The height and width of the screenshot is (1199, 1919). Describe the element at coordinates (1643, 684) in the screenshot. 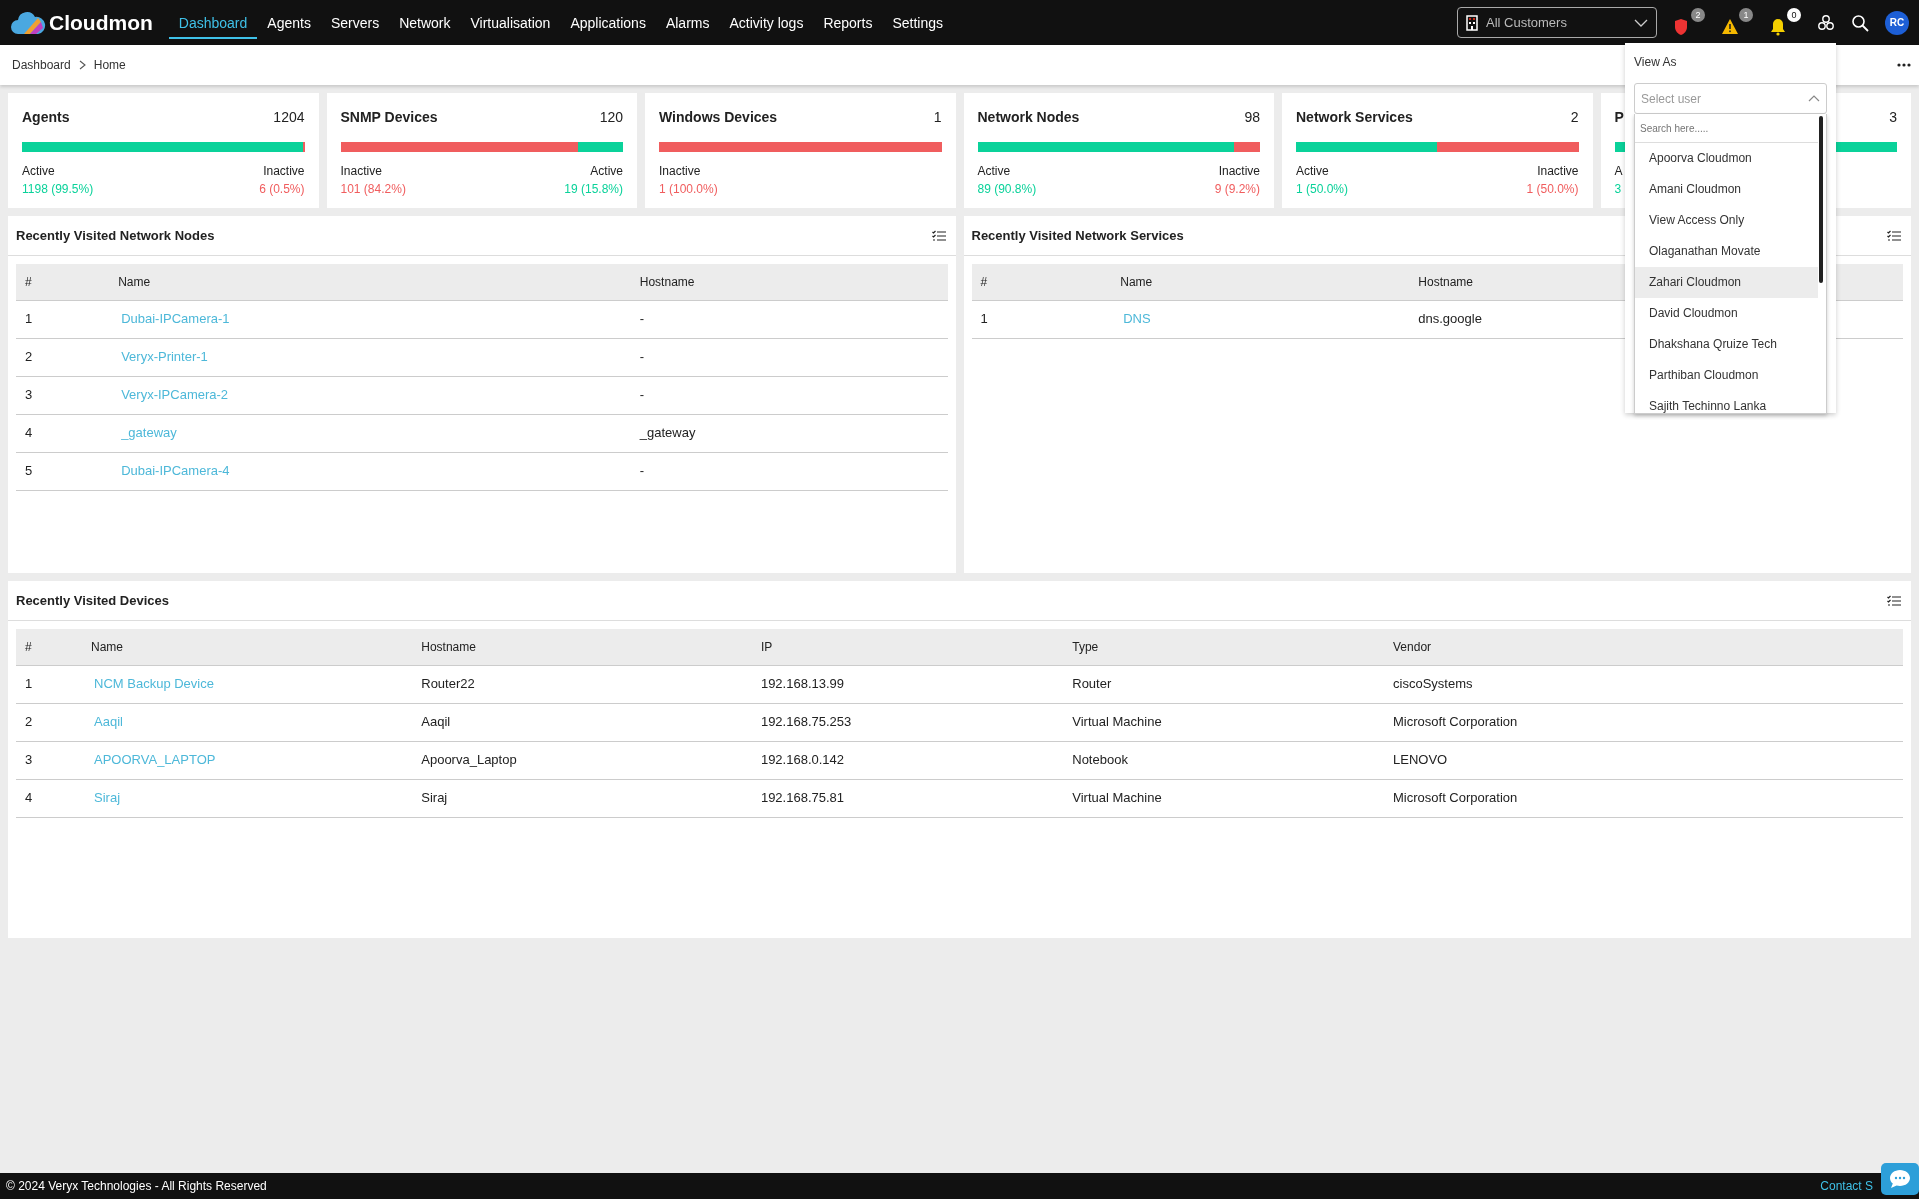

I see `table-cell: ciscoSystems` at that location.